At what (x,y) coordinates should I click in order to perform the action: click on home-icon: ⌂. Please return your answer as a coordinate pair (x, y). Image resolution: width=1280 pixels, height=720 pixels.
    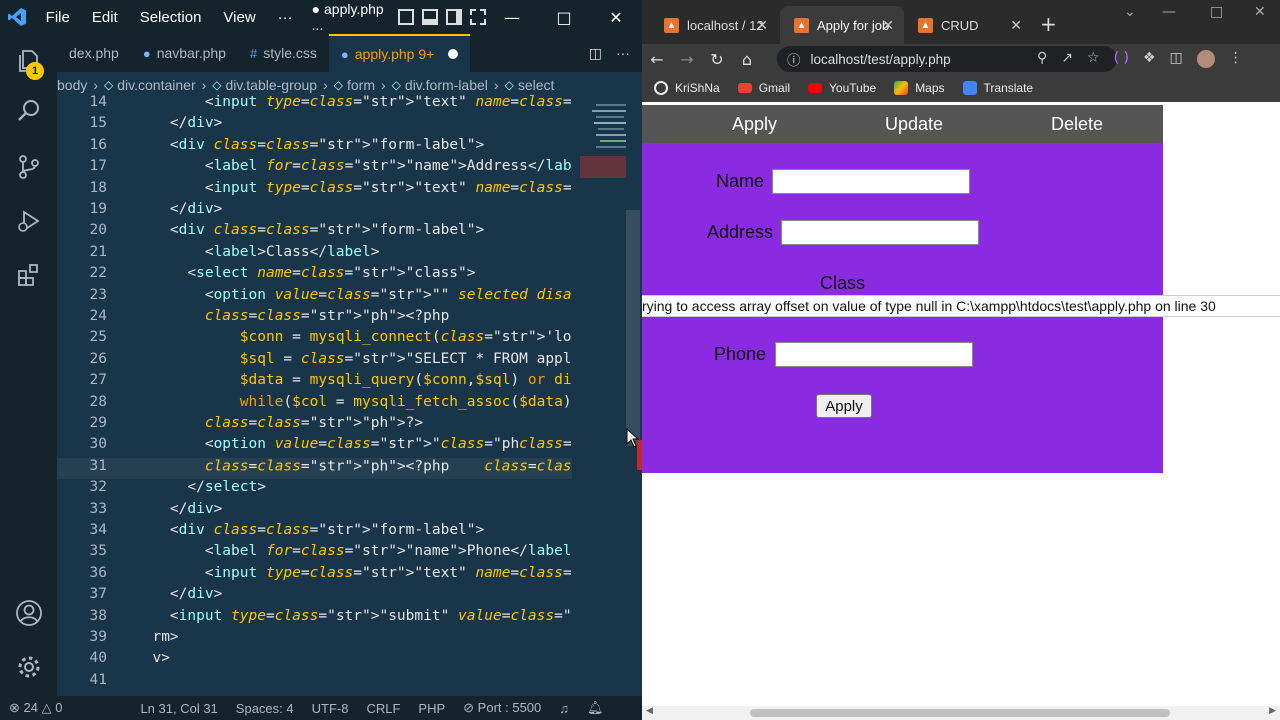
    Looking at the image, I should click on (747, 59).